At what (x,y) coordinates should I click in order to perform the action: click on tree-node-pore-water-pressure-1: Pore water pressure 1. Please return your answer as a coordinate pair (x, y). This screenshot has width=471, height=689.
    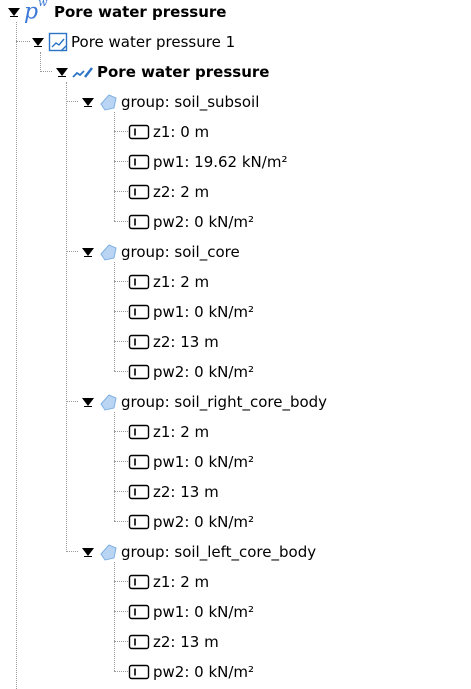
    Looking at the image, I should click on (132, 42).